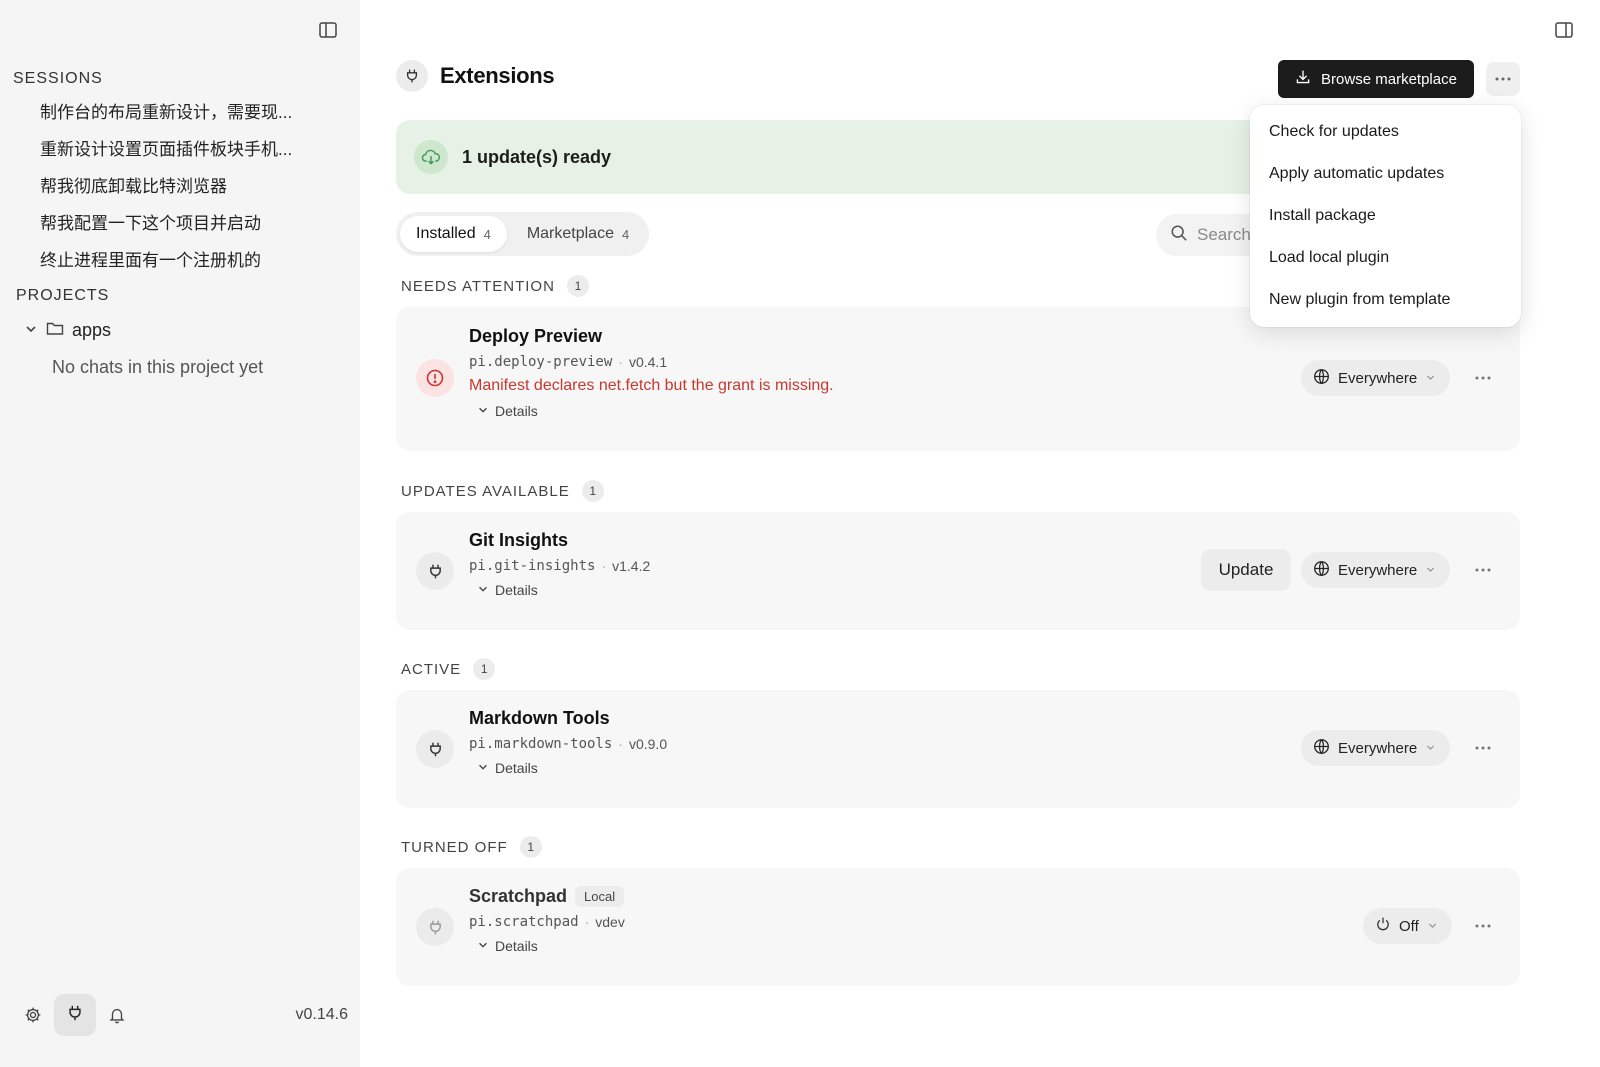  I want to click on session-item: 终止进程里面有一个注册机的, so click(190, 266).